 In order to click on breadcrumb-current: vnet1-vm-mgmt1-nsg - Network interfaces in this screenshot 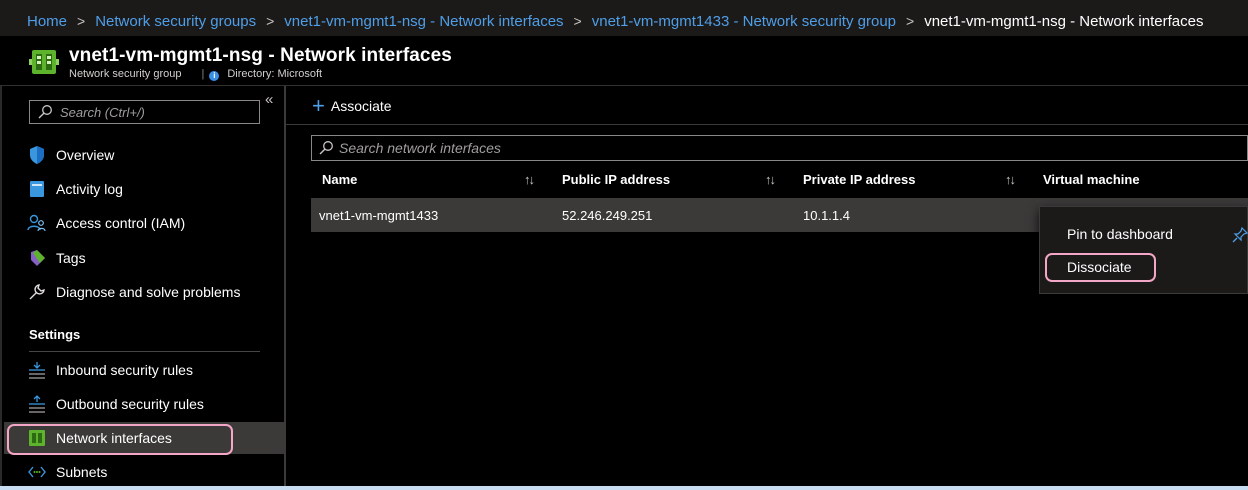, I will do `click(1064, 21)`.